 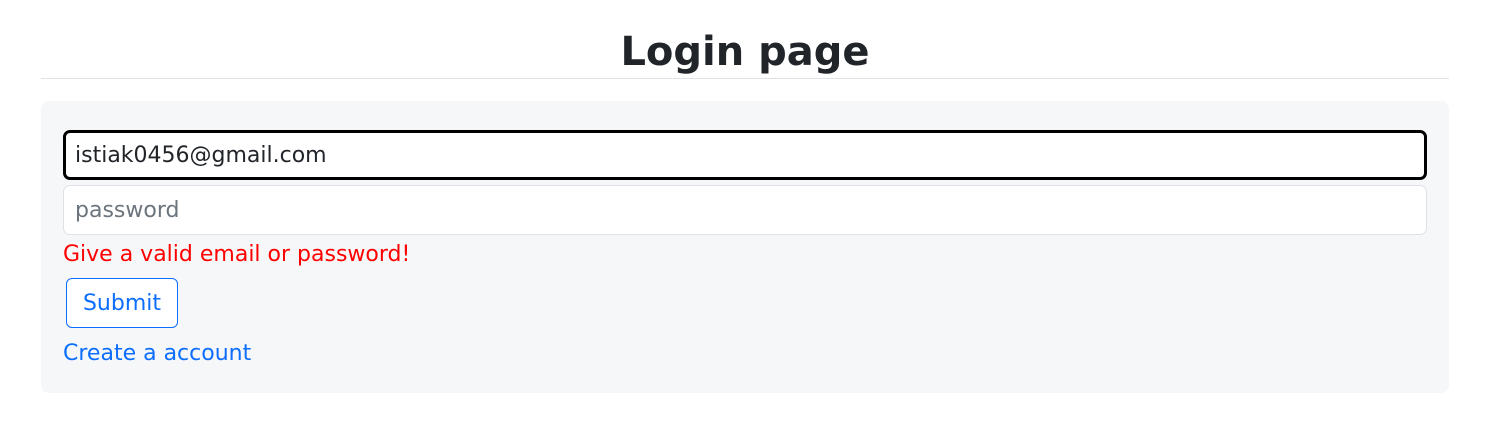 What do you see at coordinates (157, 354) in the screenshot?
I see `create-account-link: Create a account` at bounding box center [157, 354].